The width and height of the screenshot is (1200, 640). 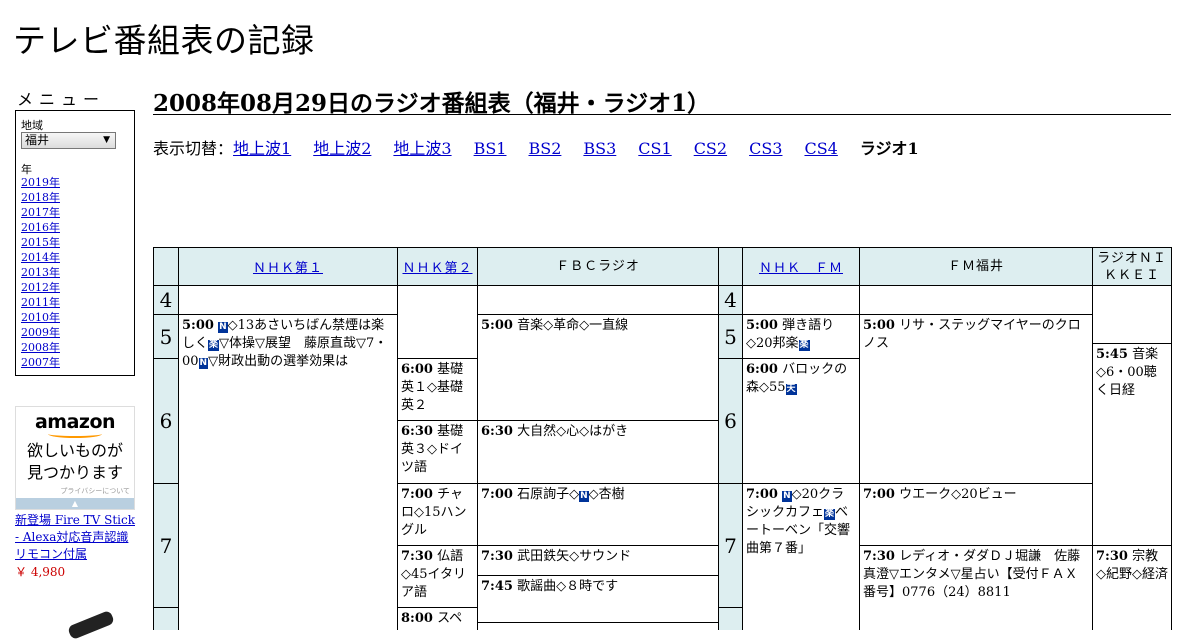 What do you see at coordinates (976, 514) in the screenshot?
I see `program-cell-fmfukui-0700: 7:00 ウエーク◇20ビュー` at bounding box center [976, 514].